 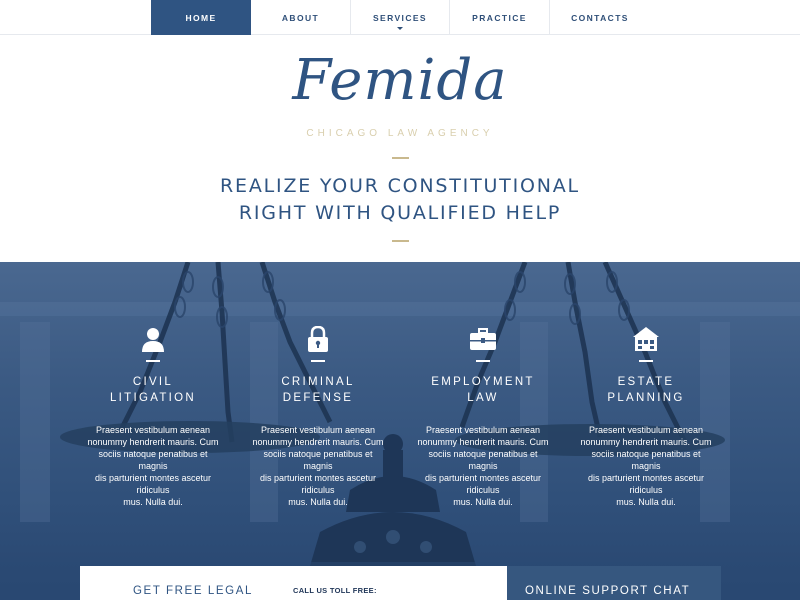 I want to click on lock-icon, so click(x=318, y=339).